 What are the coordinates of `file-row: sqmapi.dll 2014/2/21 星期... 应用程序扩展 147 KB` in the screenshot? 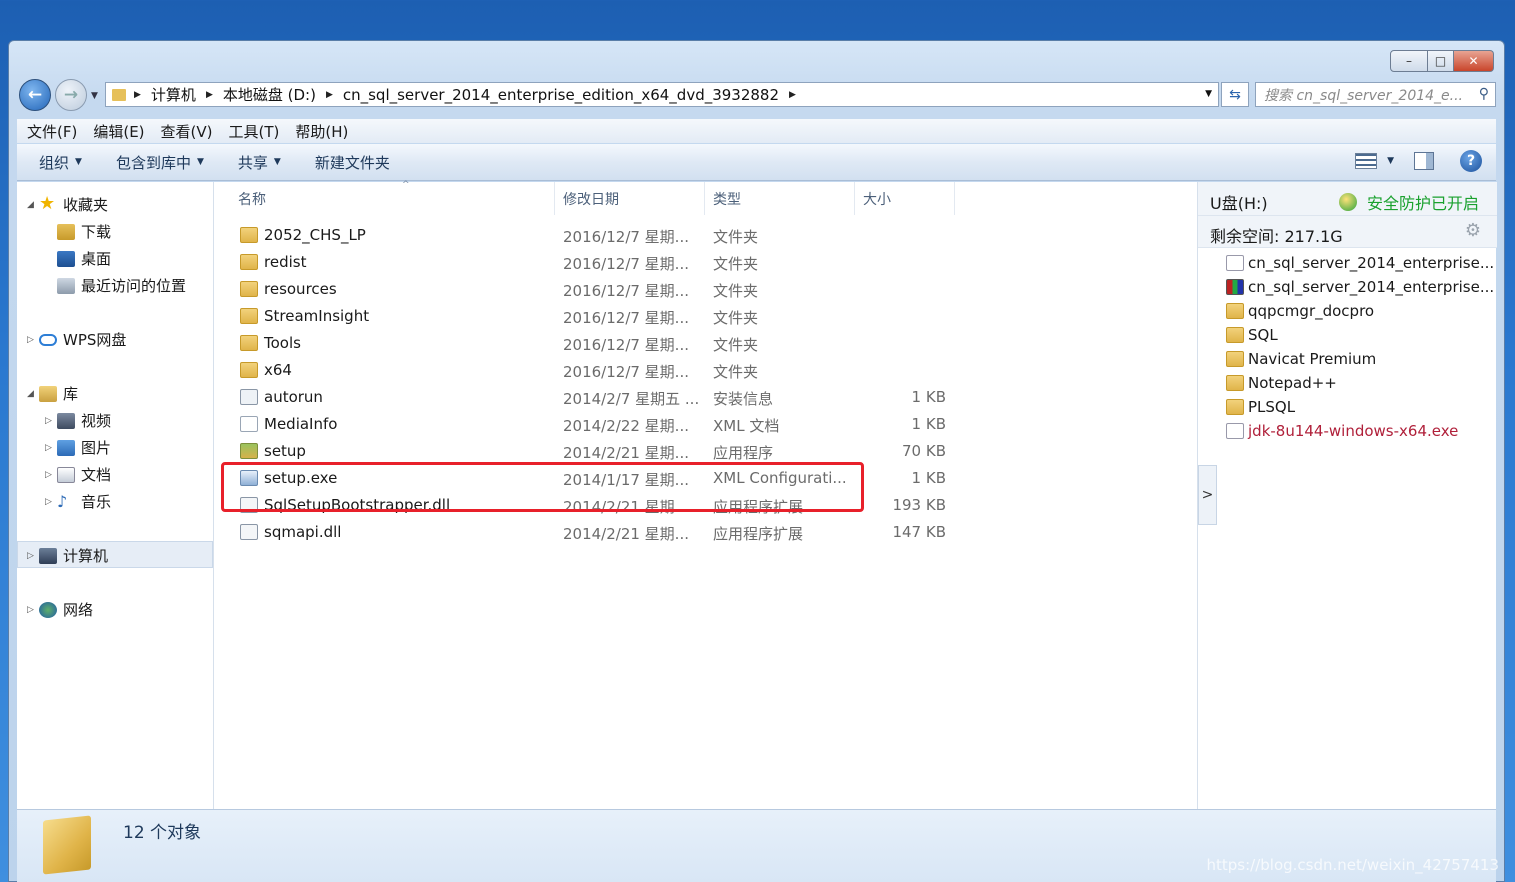 It's located at (589, 532).